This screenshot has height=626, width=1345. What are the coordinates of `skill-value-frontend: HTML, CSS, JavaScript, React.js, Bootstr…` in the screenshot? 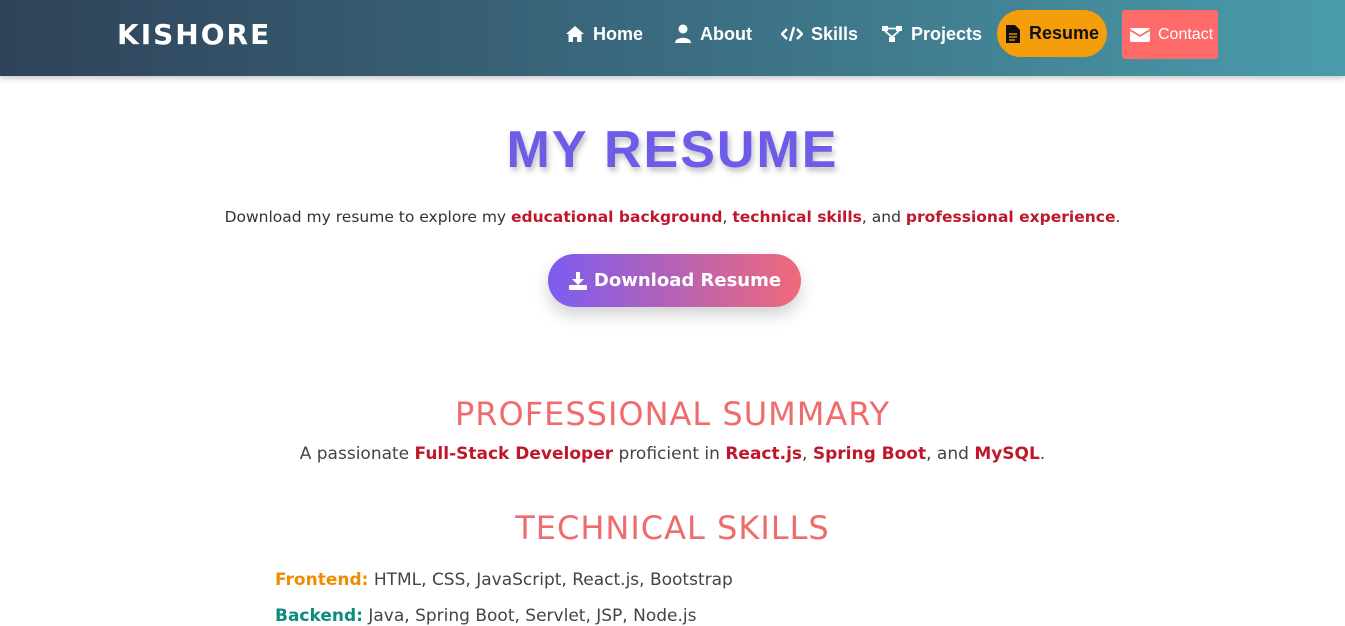 It's located at (550, 580).